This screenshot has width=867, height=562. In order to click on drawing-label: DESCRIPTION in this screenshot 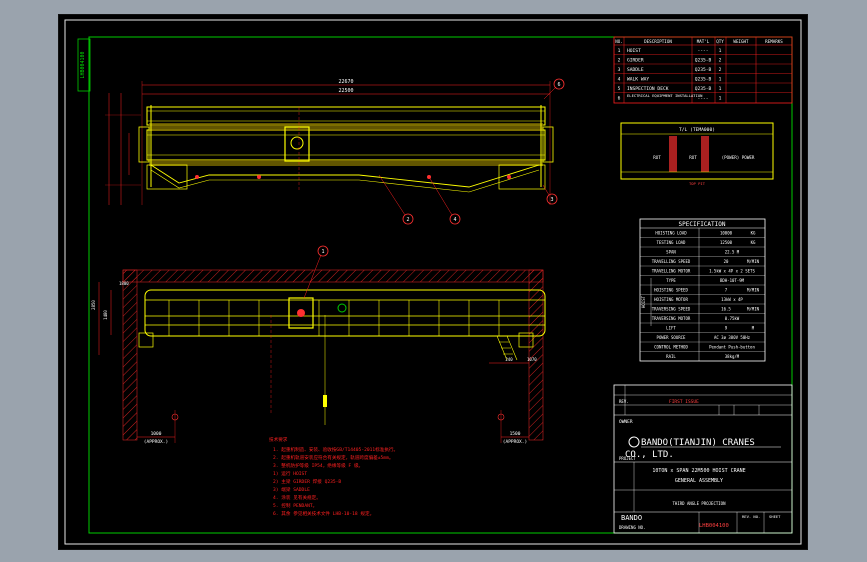, I will do `click(658, 41)`.